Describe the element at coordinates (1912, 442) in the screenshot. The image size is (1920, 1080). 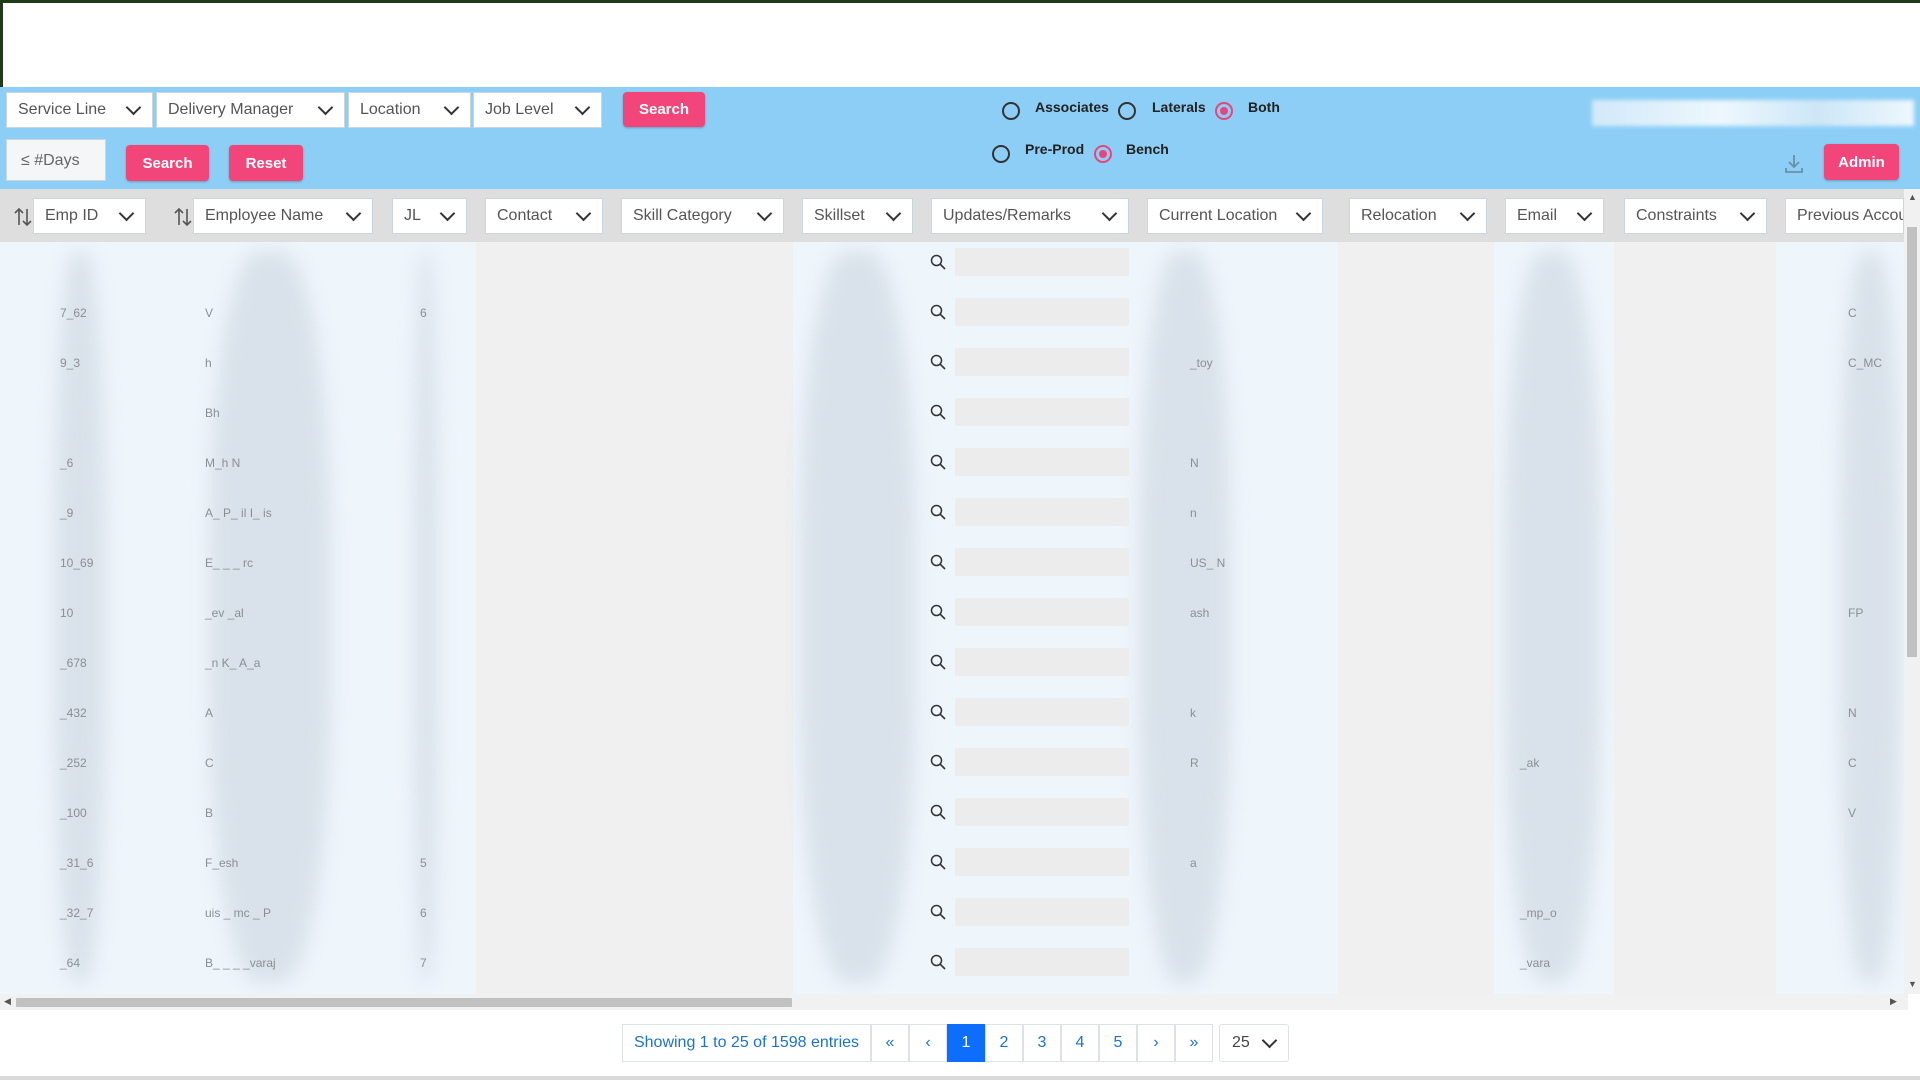
I see `vertical-scroll-thumb` at that location.